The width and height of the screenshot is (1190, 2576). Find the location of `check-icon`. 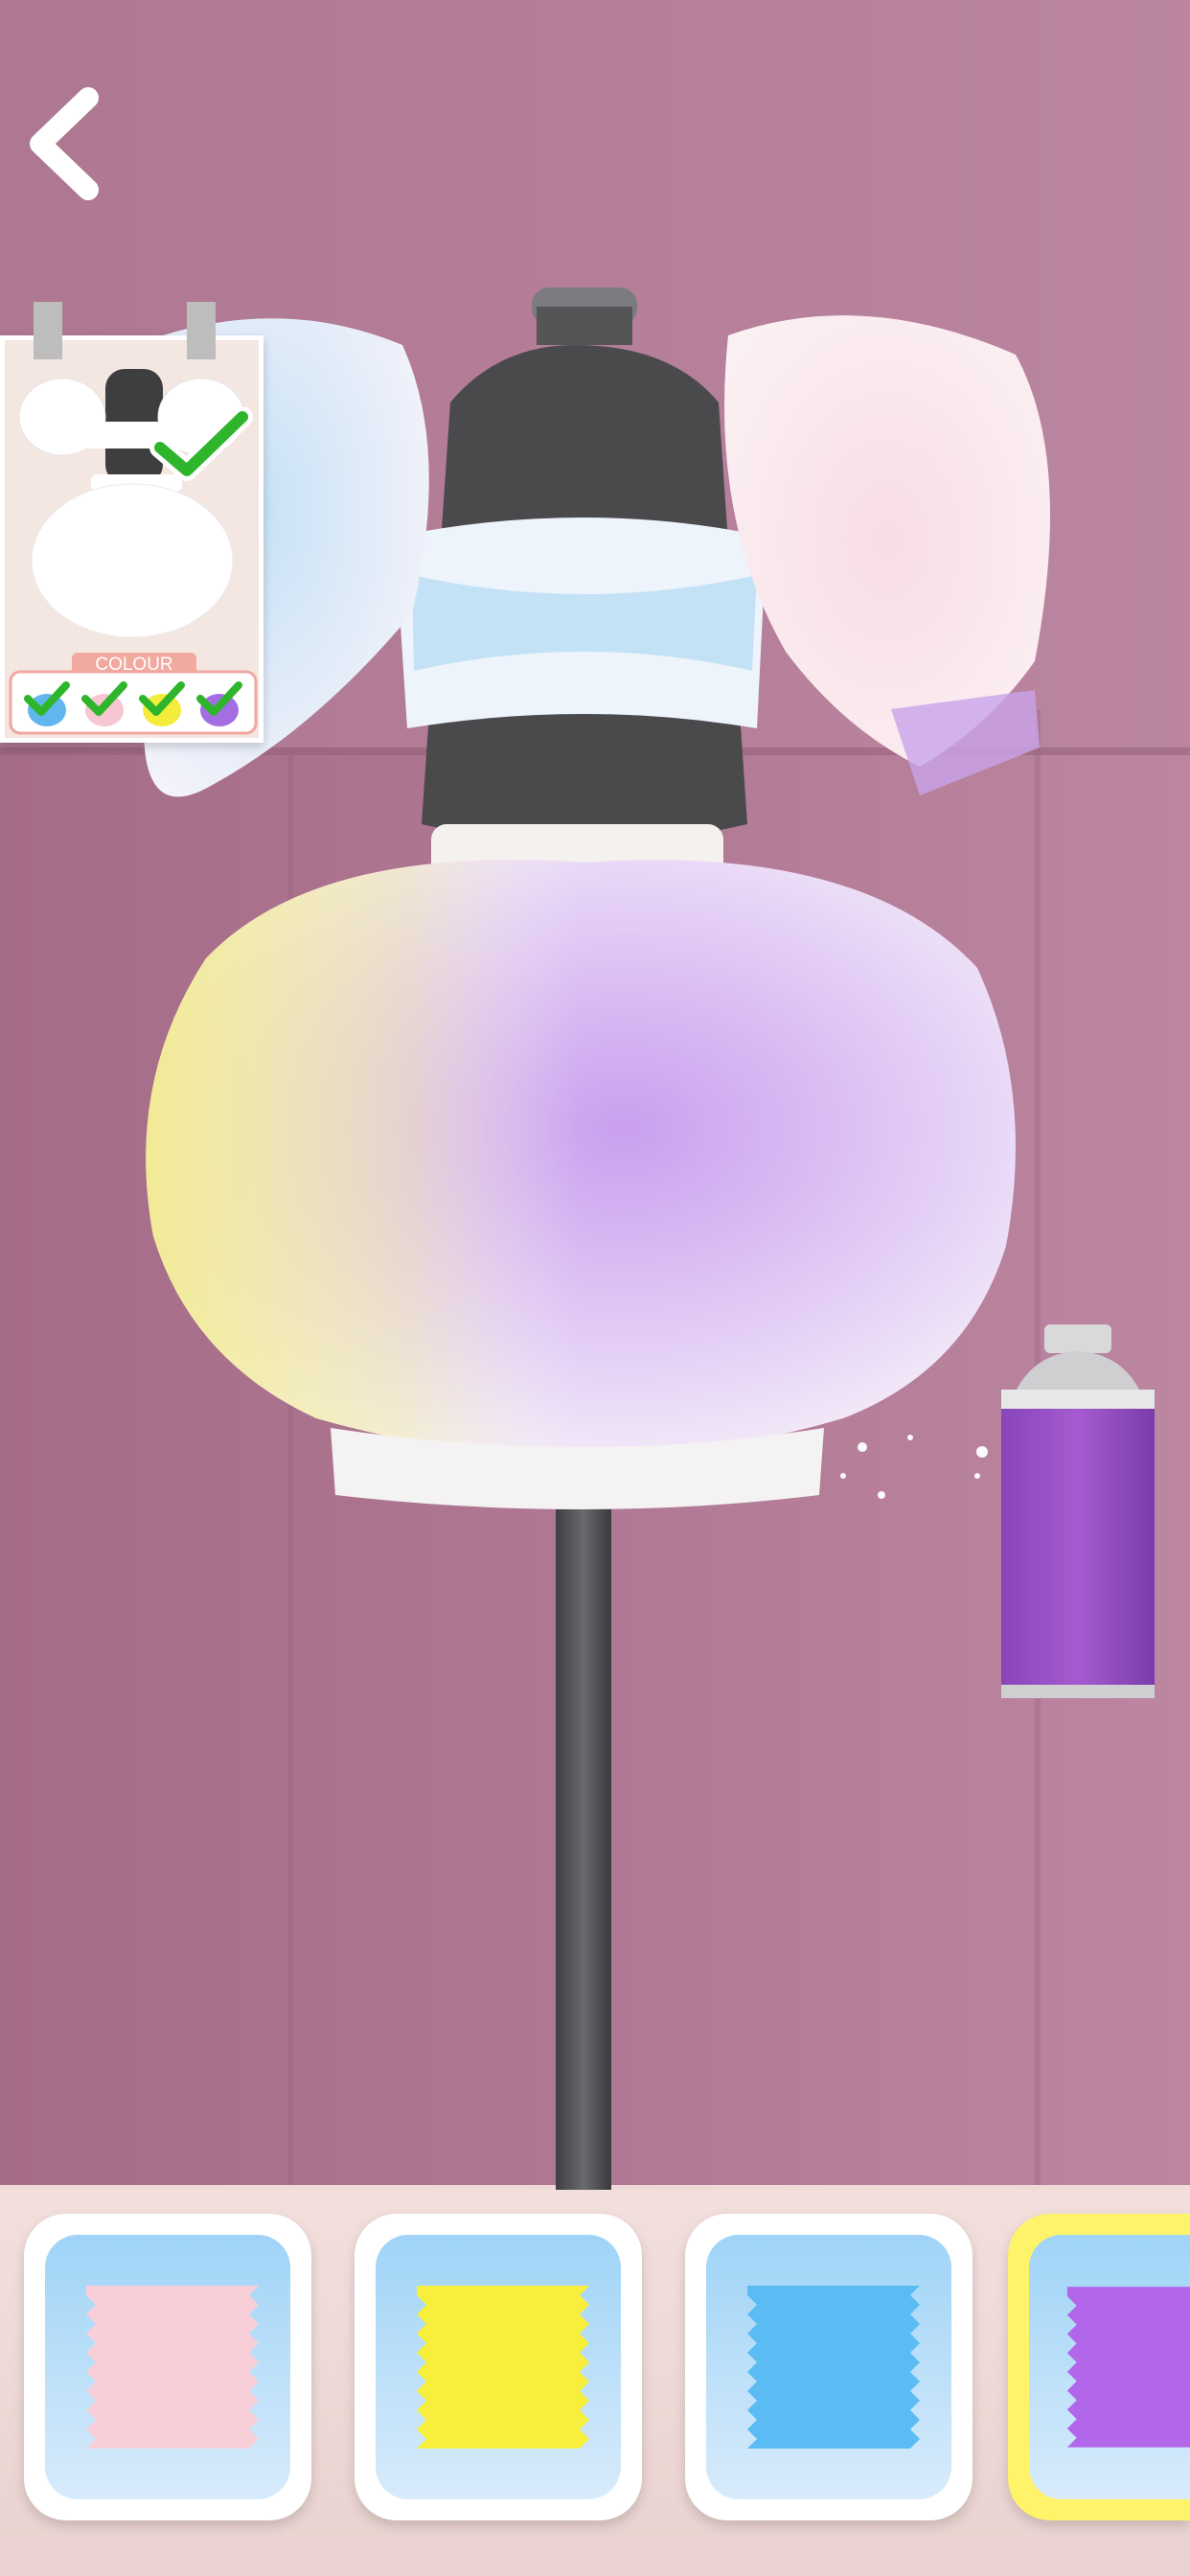

check-icon is located at coordinates (201, 444).